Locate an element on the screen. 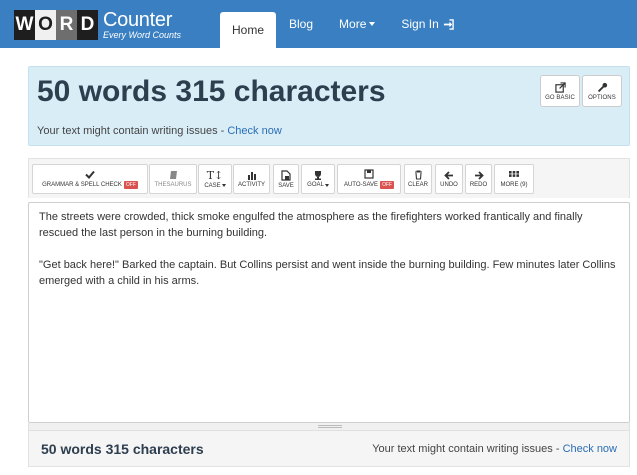 The image size is (637, 475). nav-sign-in: Sign In is located at coordinates (427, 24).